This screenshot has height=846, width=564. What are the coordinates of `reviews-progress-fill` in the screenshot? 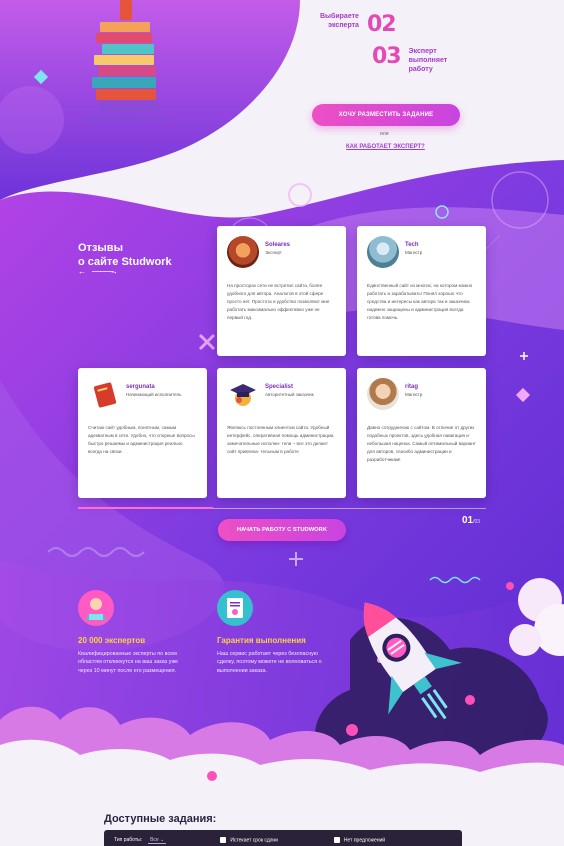 It's located at (145, 508).